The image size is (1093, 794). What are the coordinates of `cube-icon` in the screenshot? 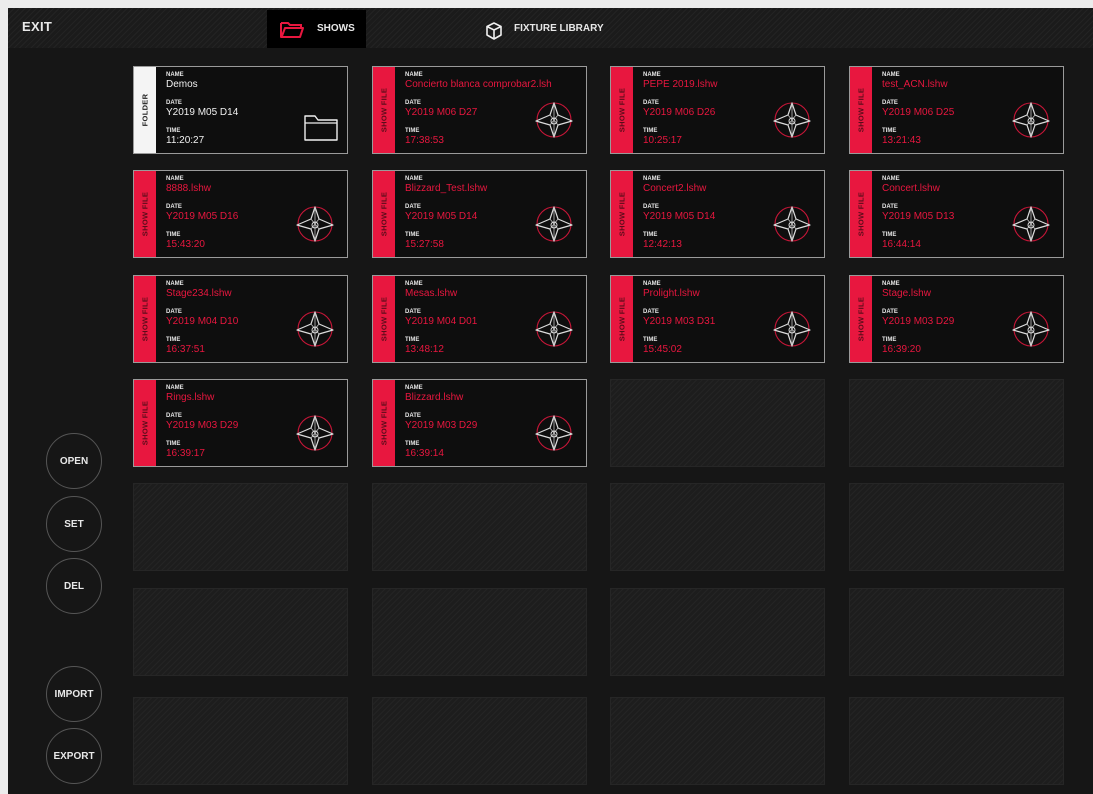 It's located at (494, 31).